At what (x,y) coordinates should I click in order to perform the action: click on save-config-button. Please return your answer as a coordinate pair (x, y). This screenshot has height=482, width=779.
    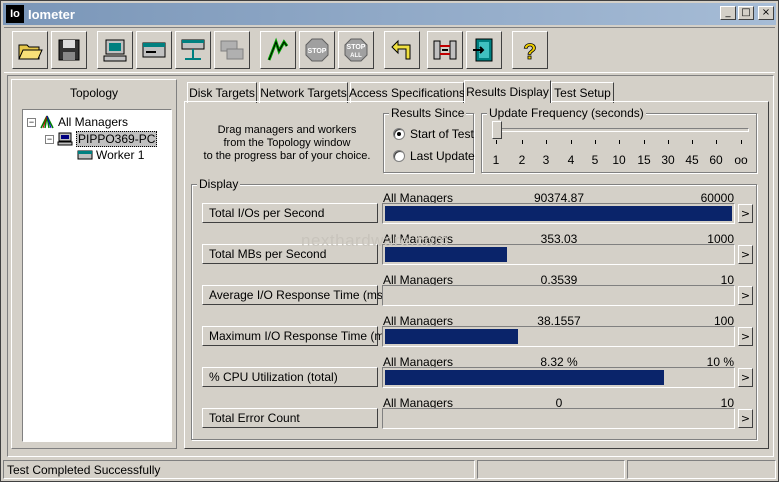
    Looking at the image, I should click on (69, 50).